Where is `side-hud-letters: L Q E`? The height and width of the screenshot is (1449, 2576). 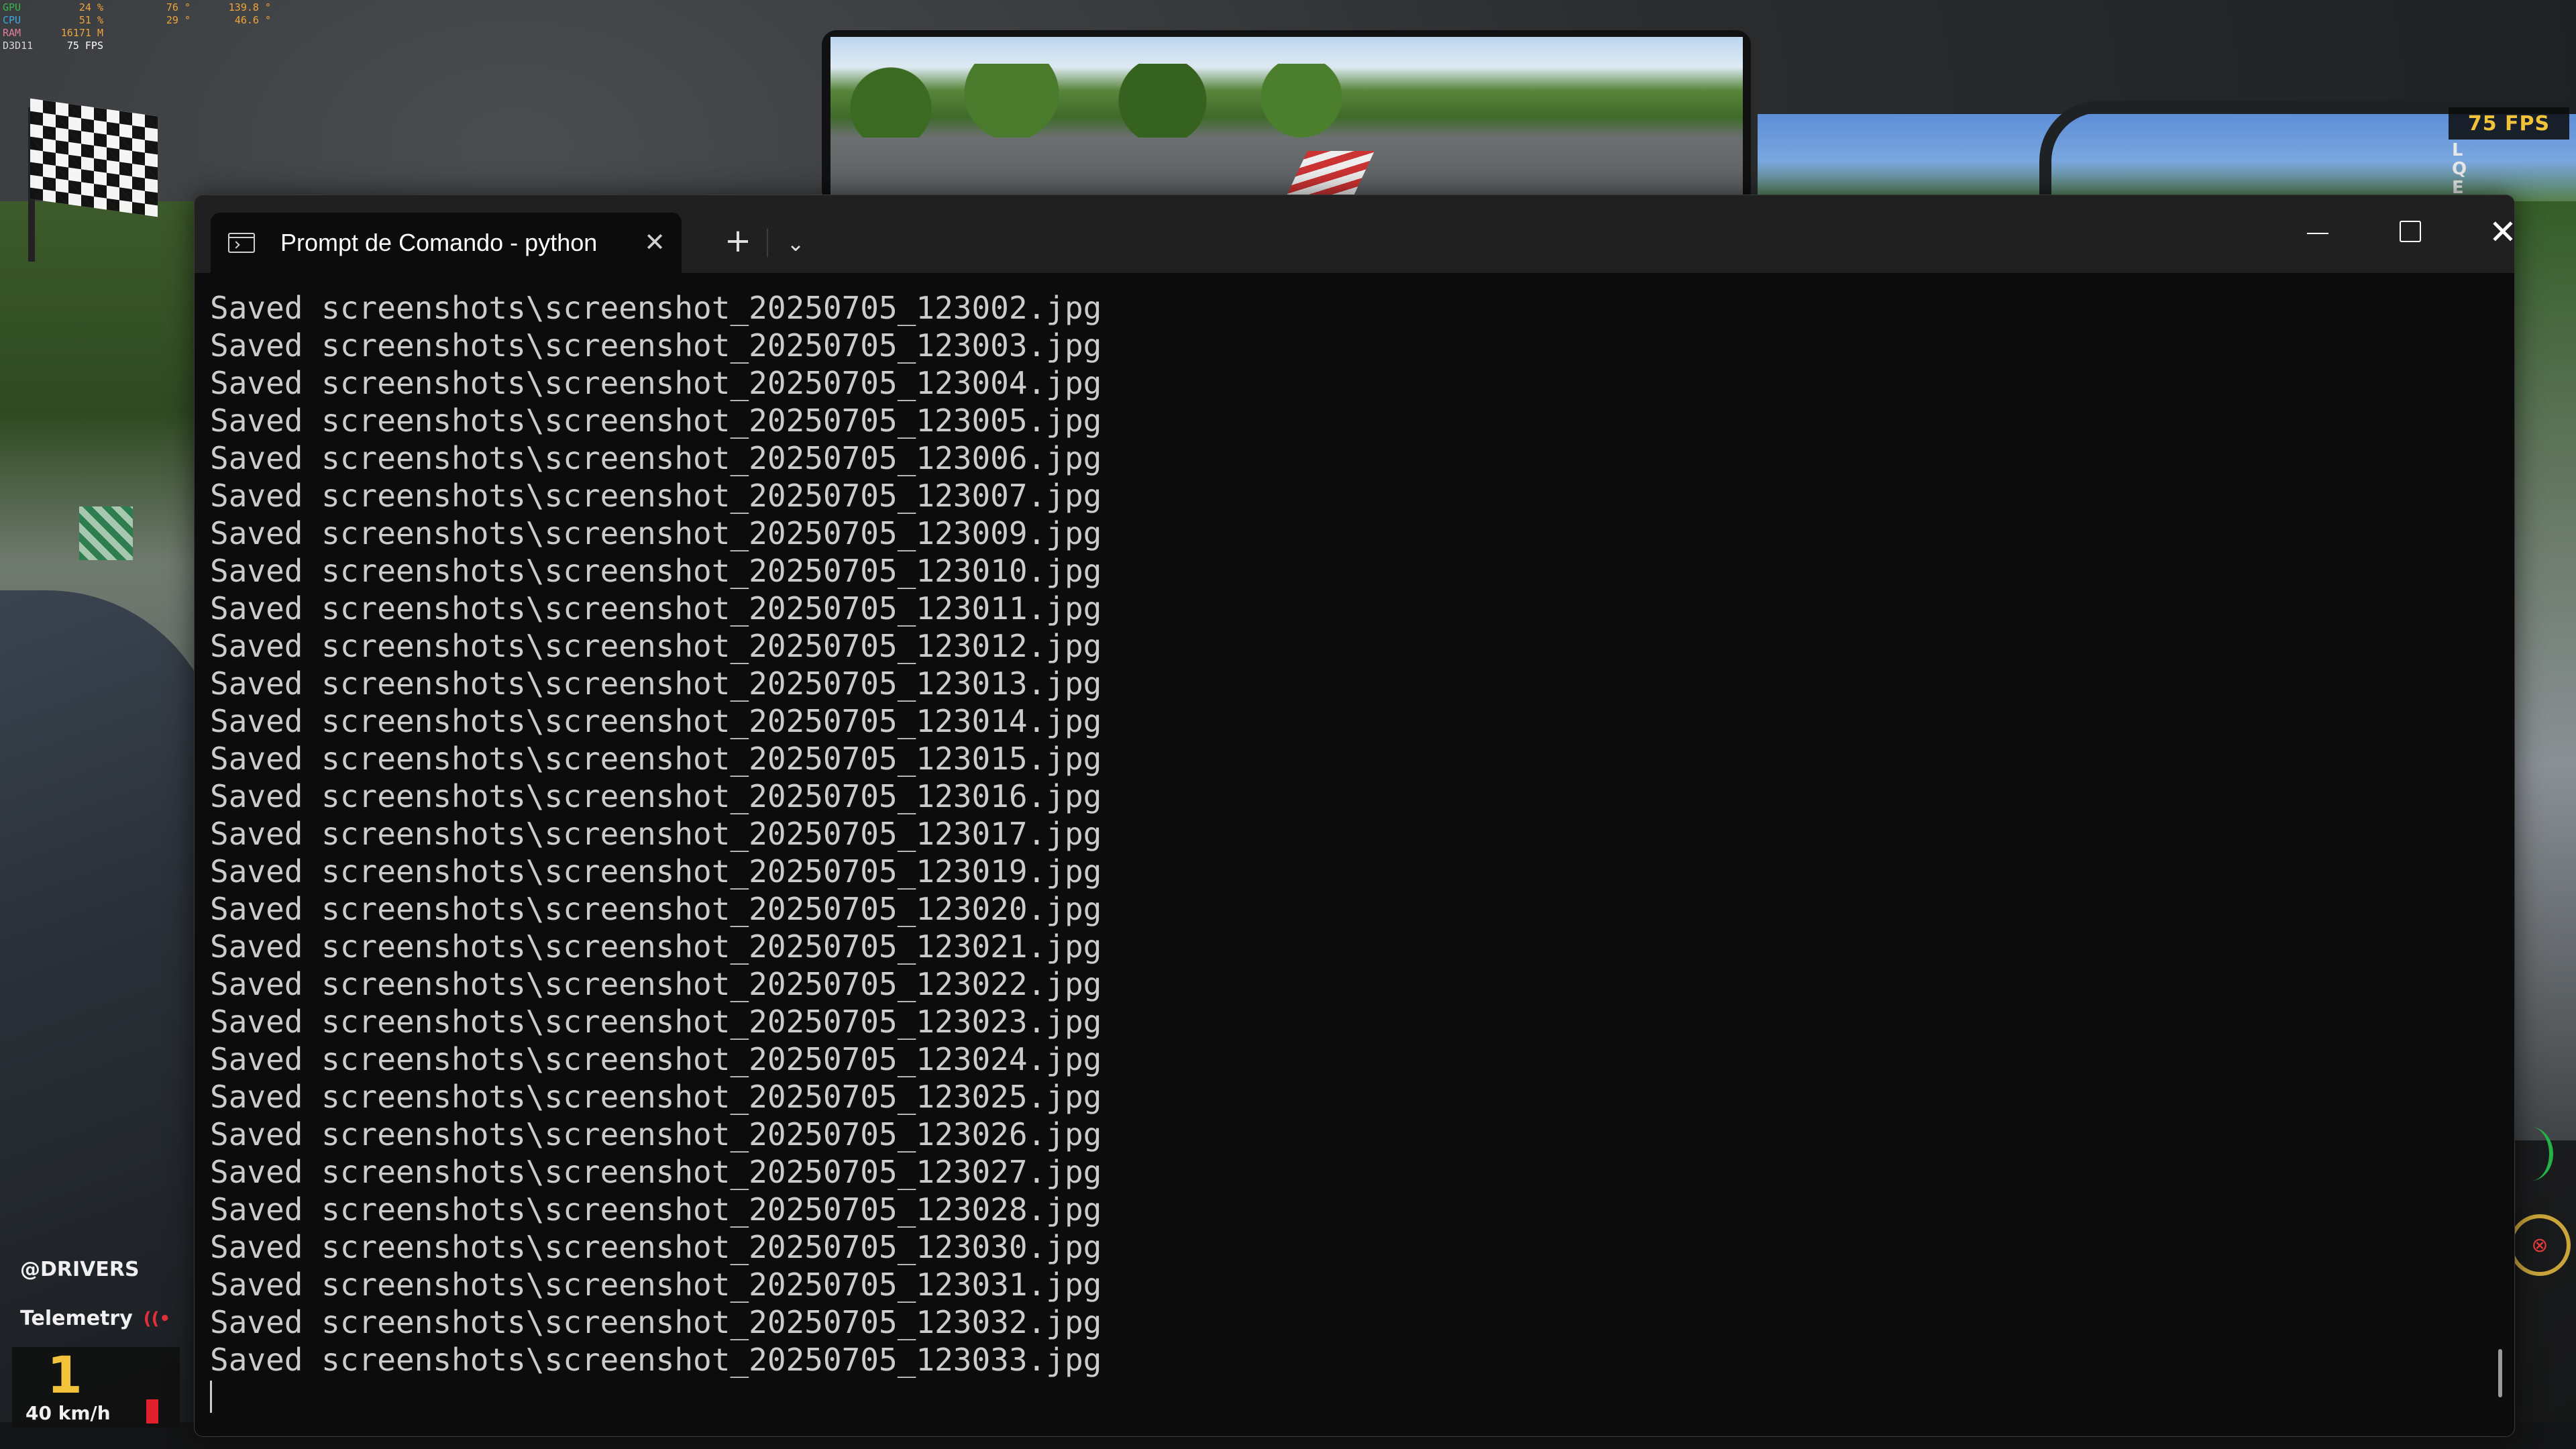 side-hud-letters: L Q E is located at coordinates (2465, 169).